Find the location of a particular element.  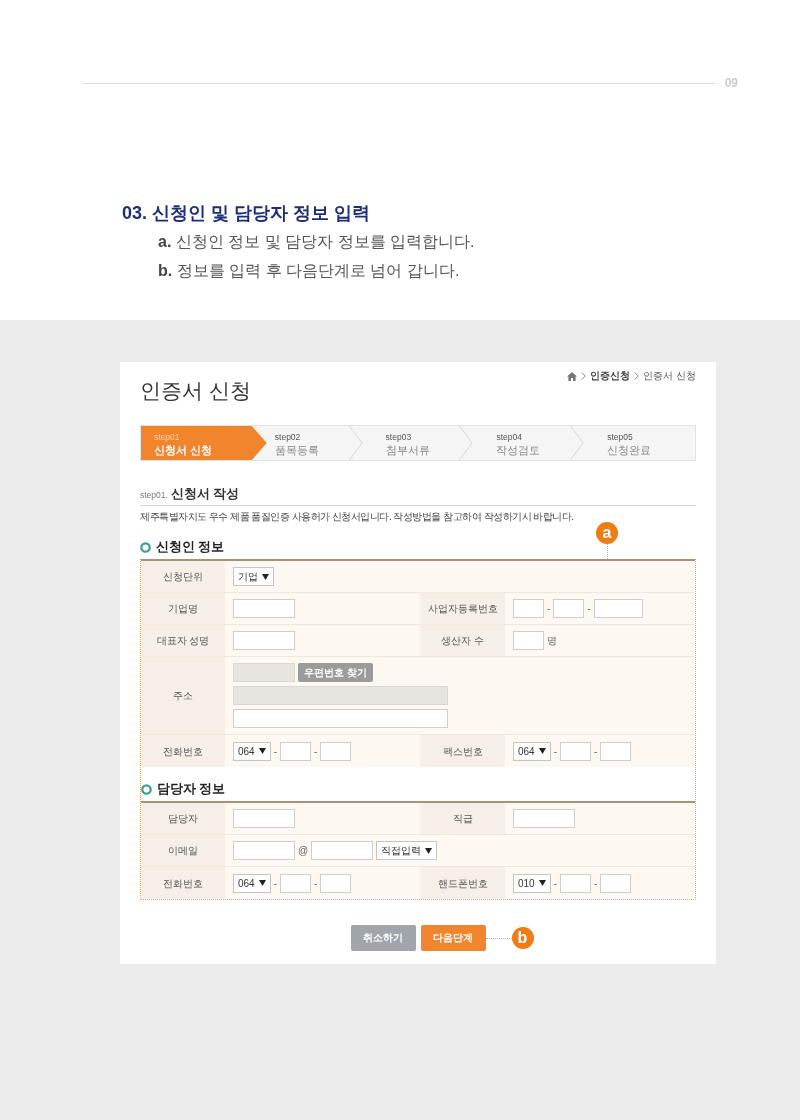

field-label: 신청단위 is located at coordinates (183, 576).